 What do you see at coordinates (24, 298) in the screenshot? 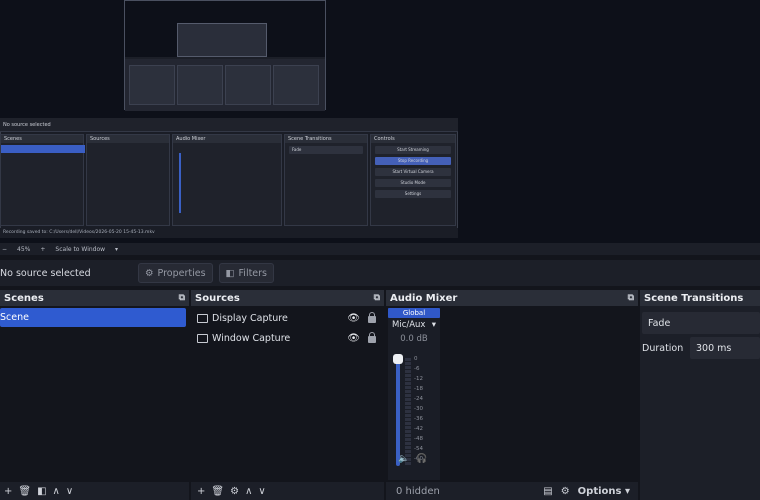
I see `scenes-title: Scenes` at bounding box center [24, 298].